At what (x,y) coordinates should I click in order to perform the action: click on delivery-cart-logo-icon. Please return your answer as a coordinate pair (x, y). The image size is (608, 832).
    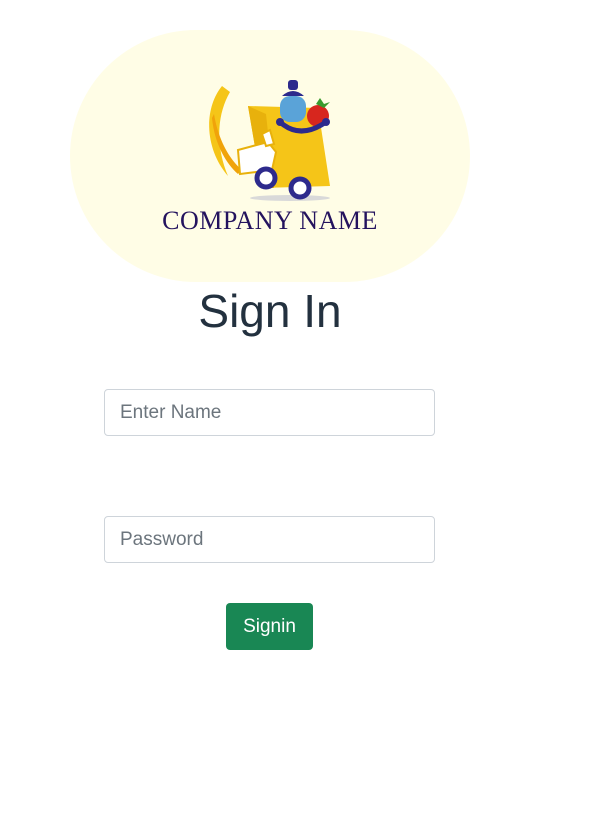
    Looking at the image, I should click on (269, 140).